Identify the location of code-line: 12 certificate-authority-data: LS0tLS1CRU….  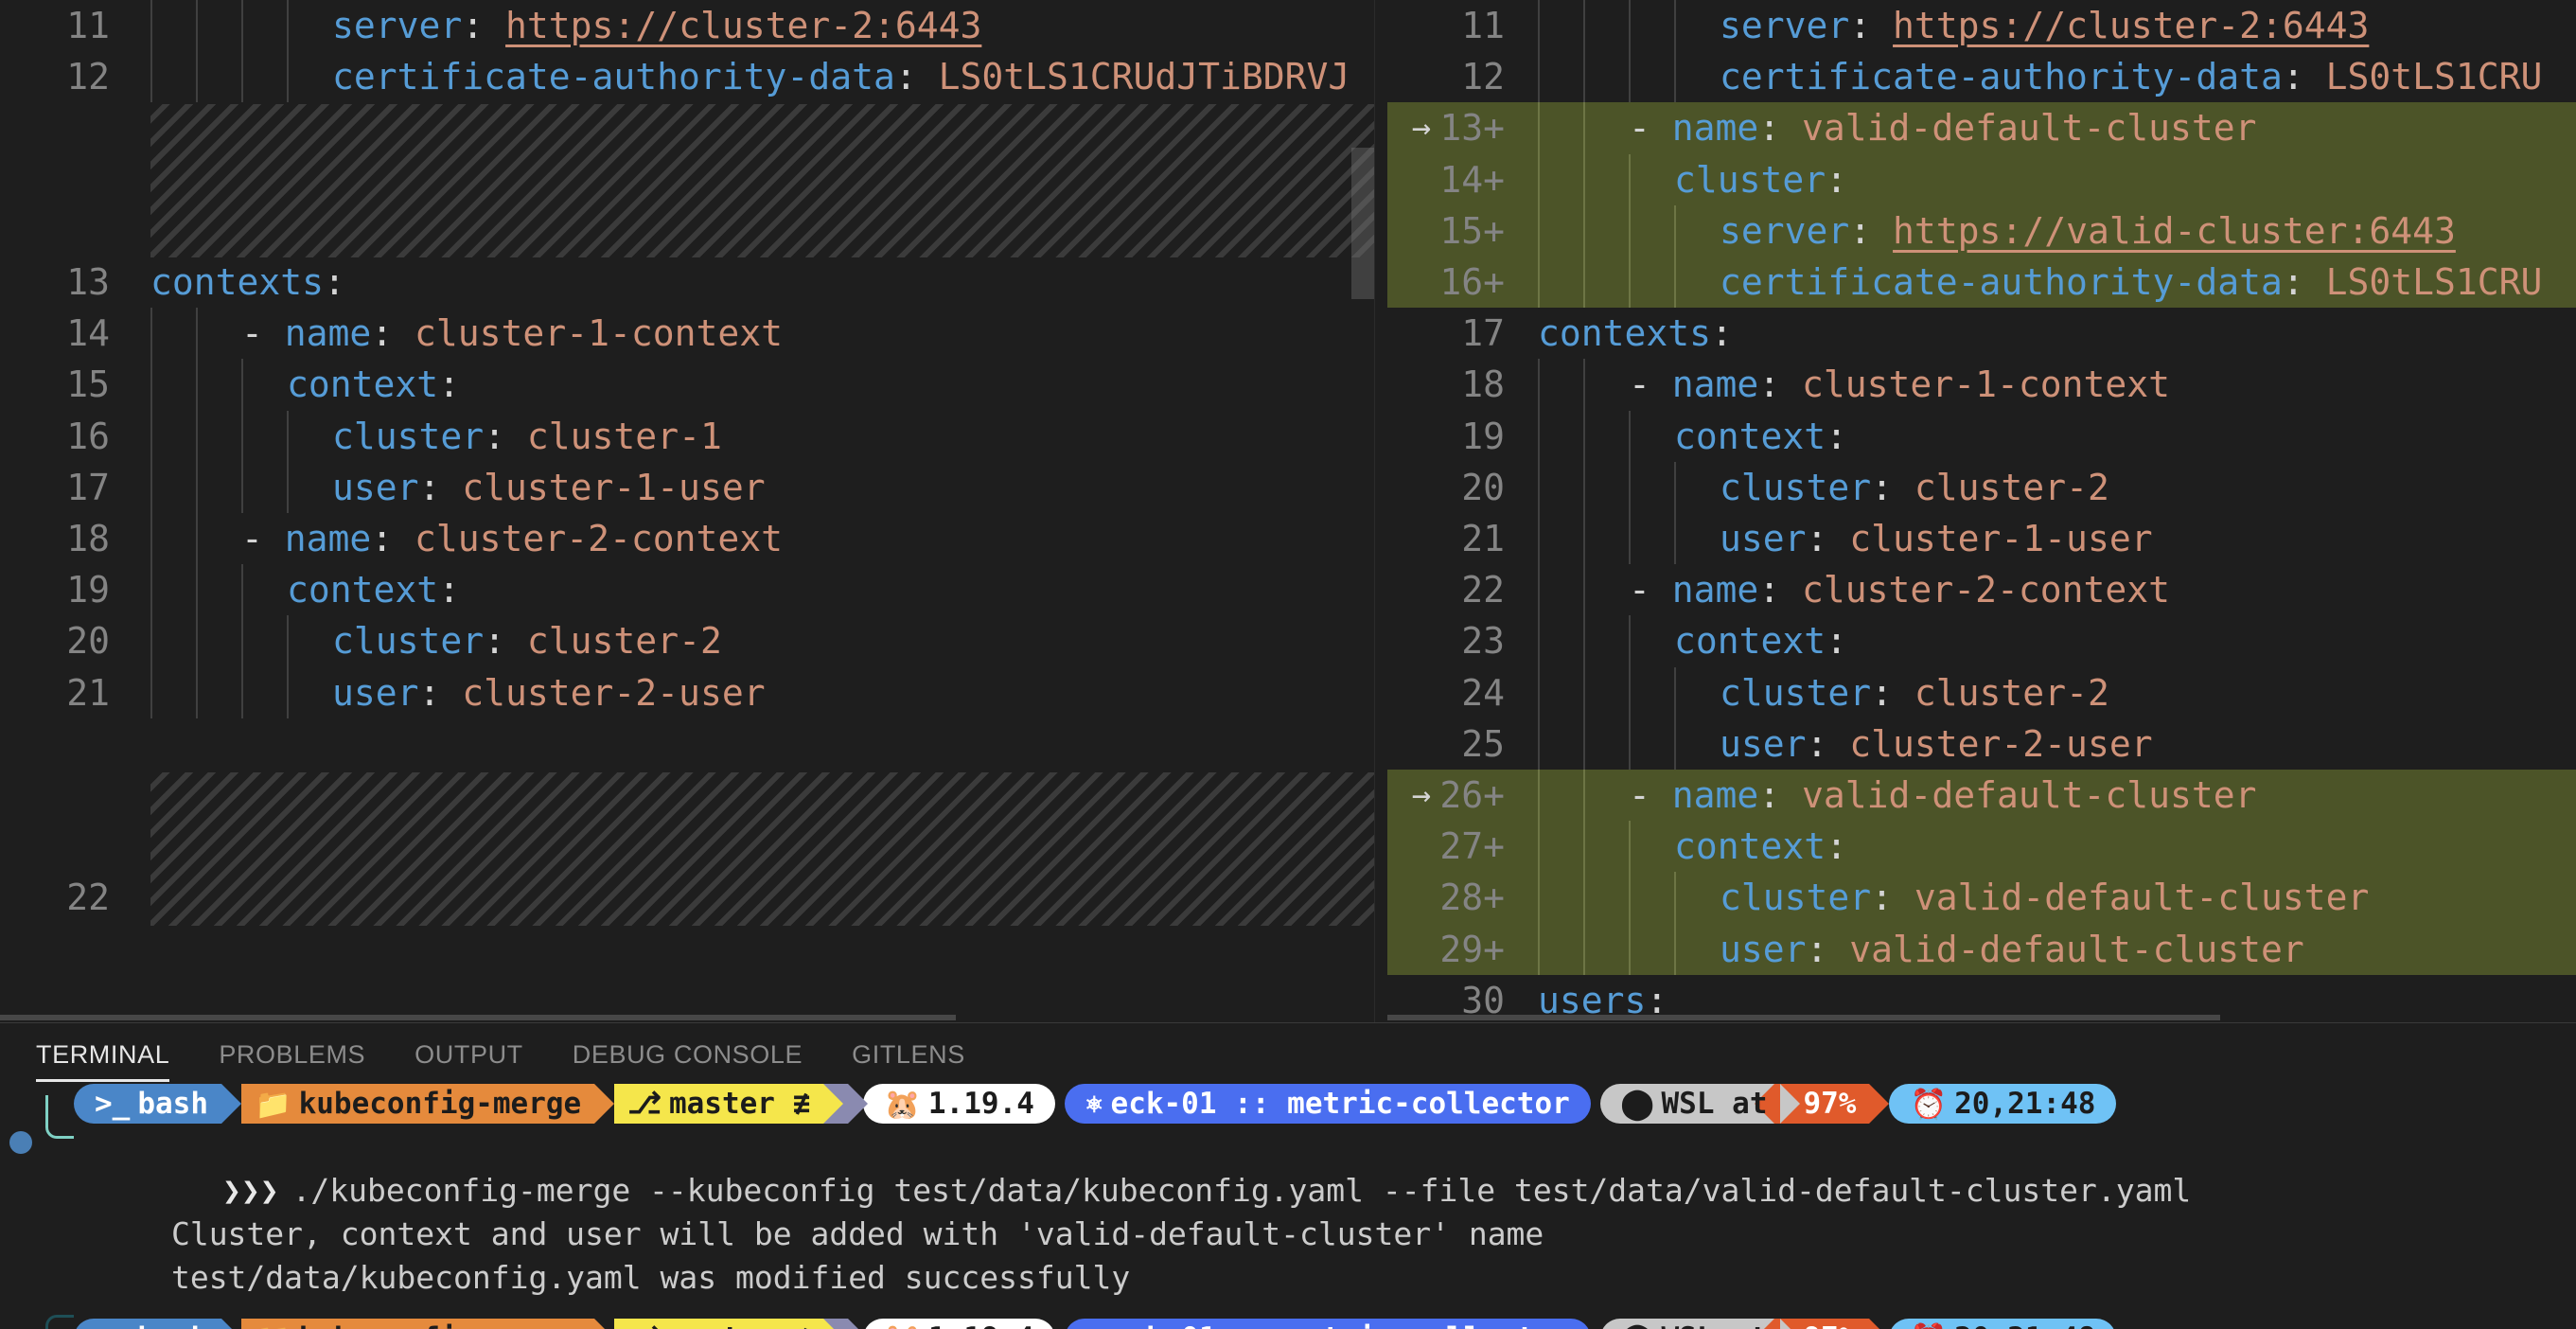
(687, 77).